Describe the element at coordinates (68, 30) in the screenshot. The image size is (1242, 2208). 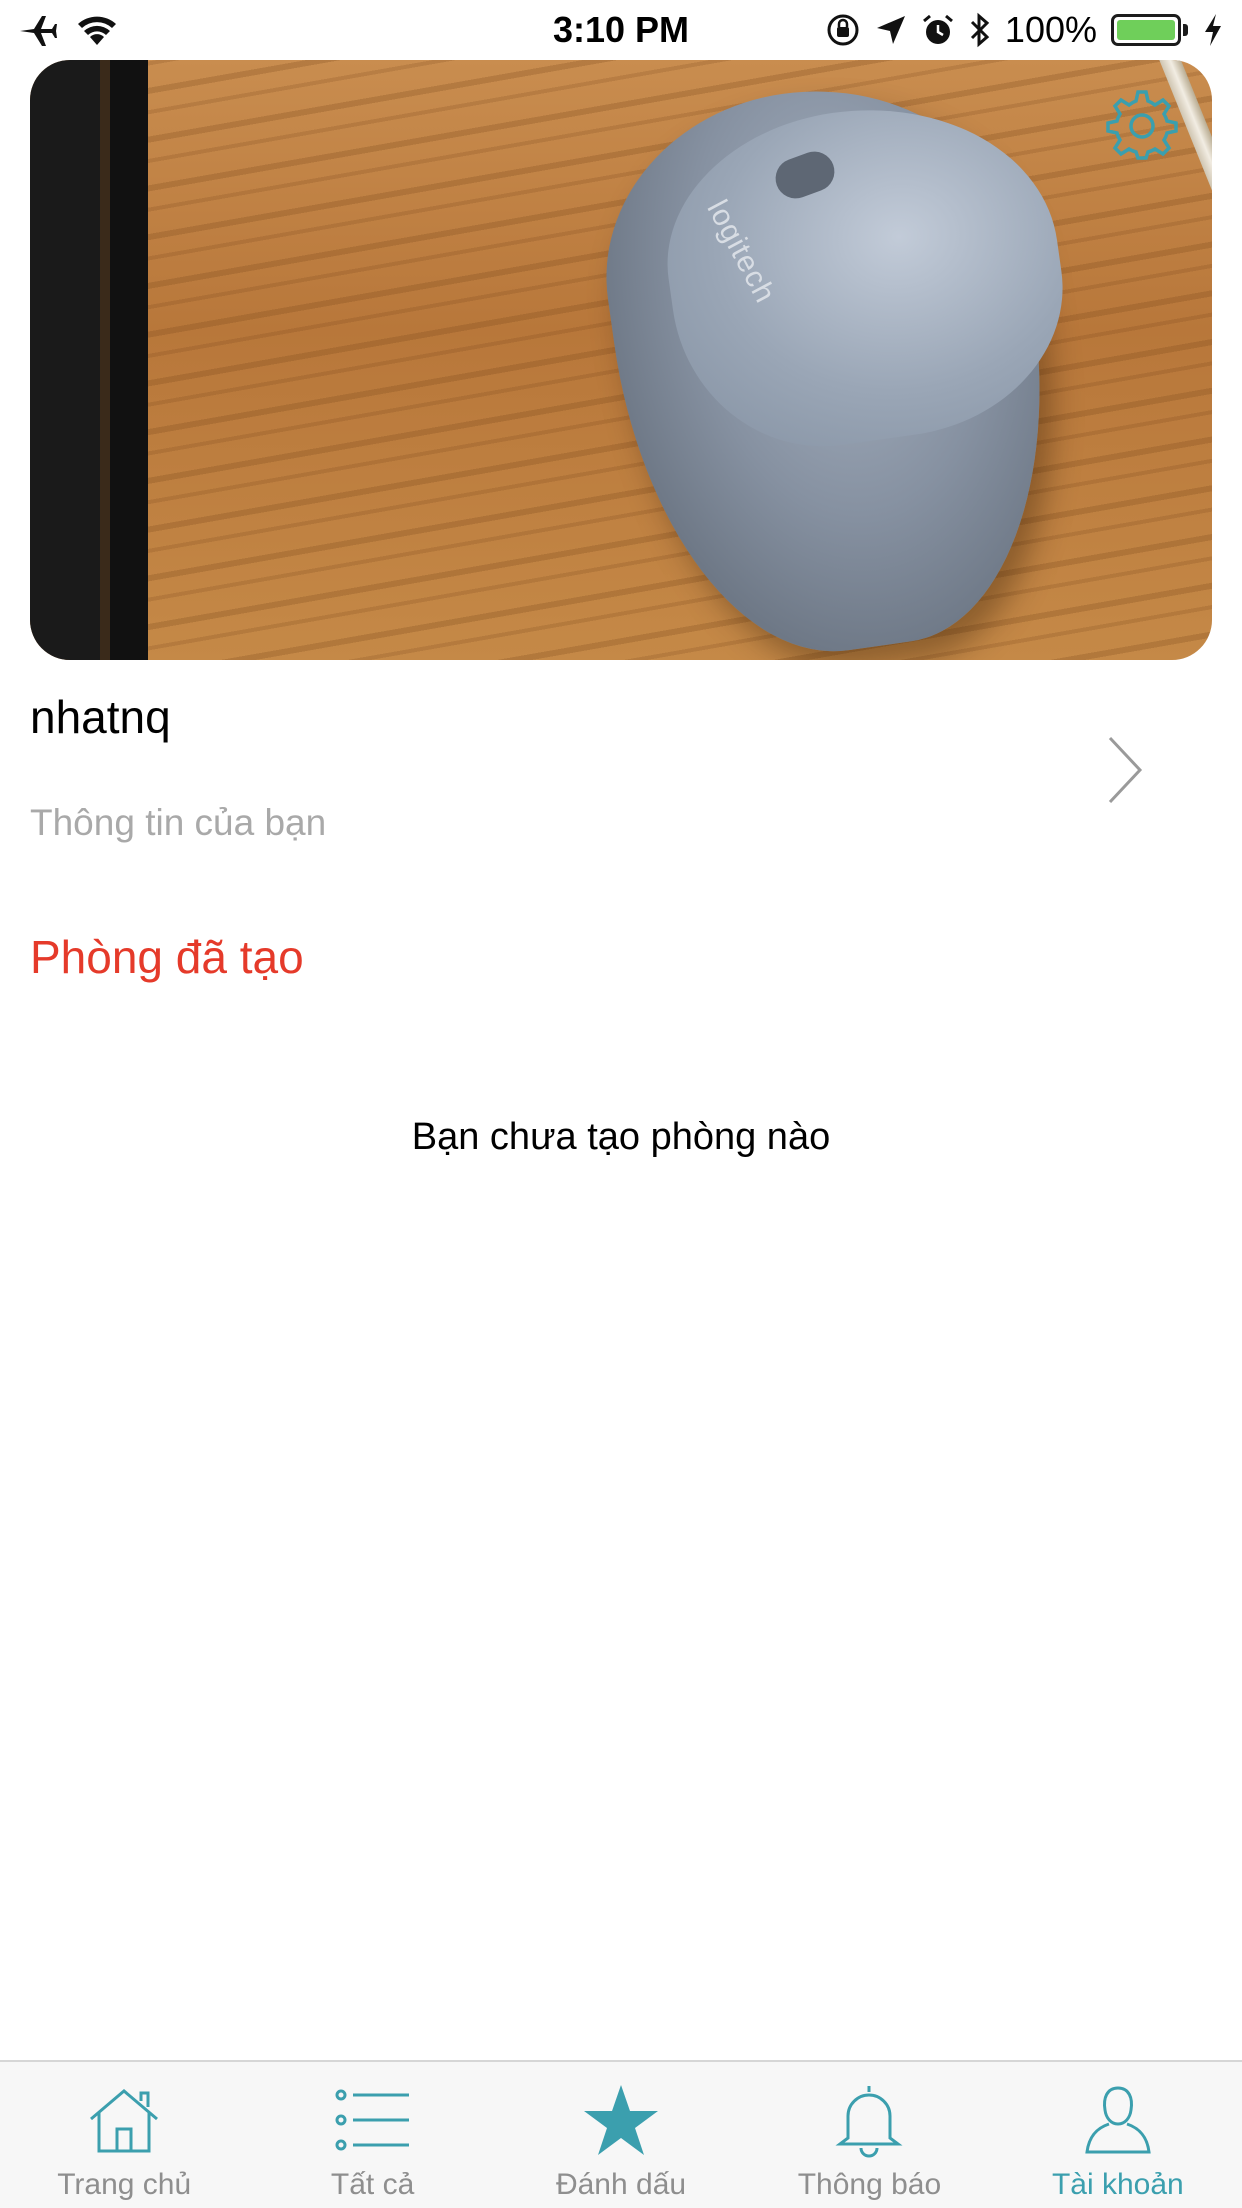
I see `status-left` at that location.